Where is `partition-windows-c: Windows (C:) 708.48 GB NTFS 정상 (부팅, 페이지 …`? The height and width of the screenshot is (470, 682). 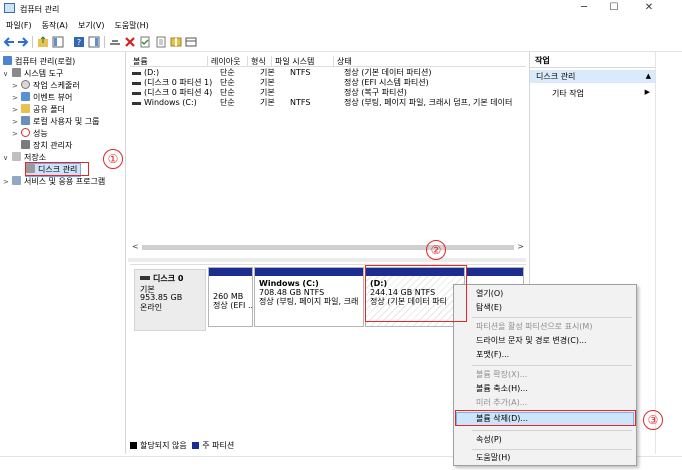
partition-windows-c: Windows (C:) 708.48 GB NTFS 정상 (부팅, 페이지 … is located at coordinates (309, 297).